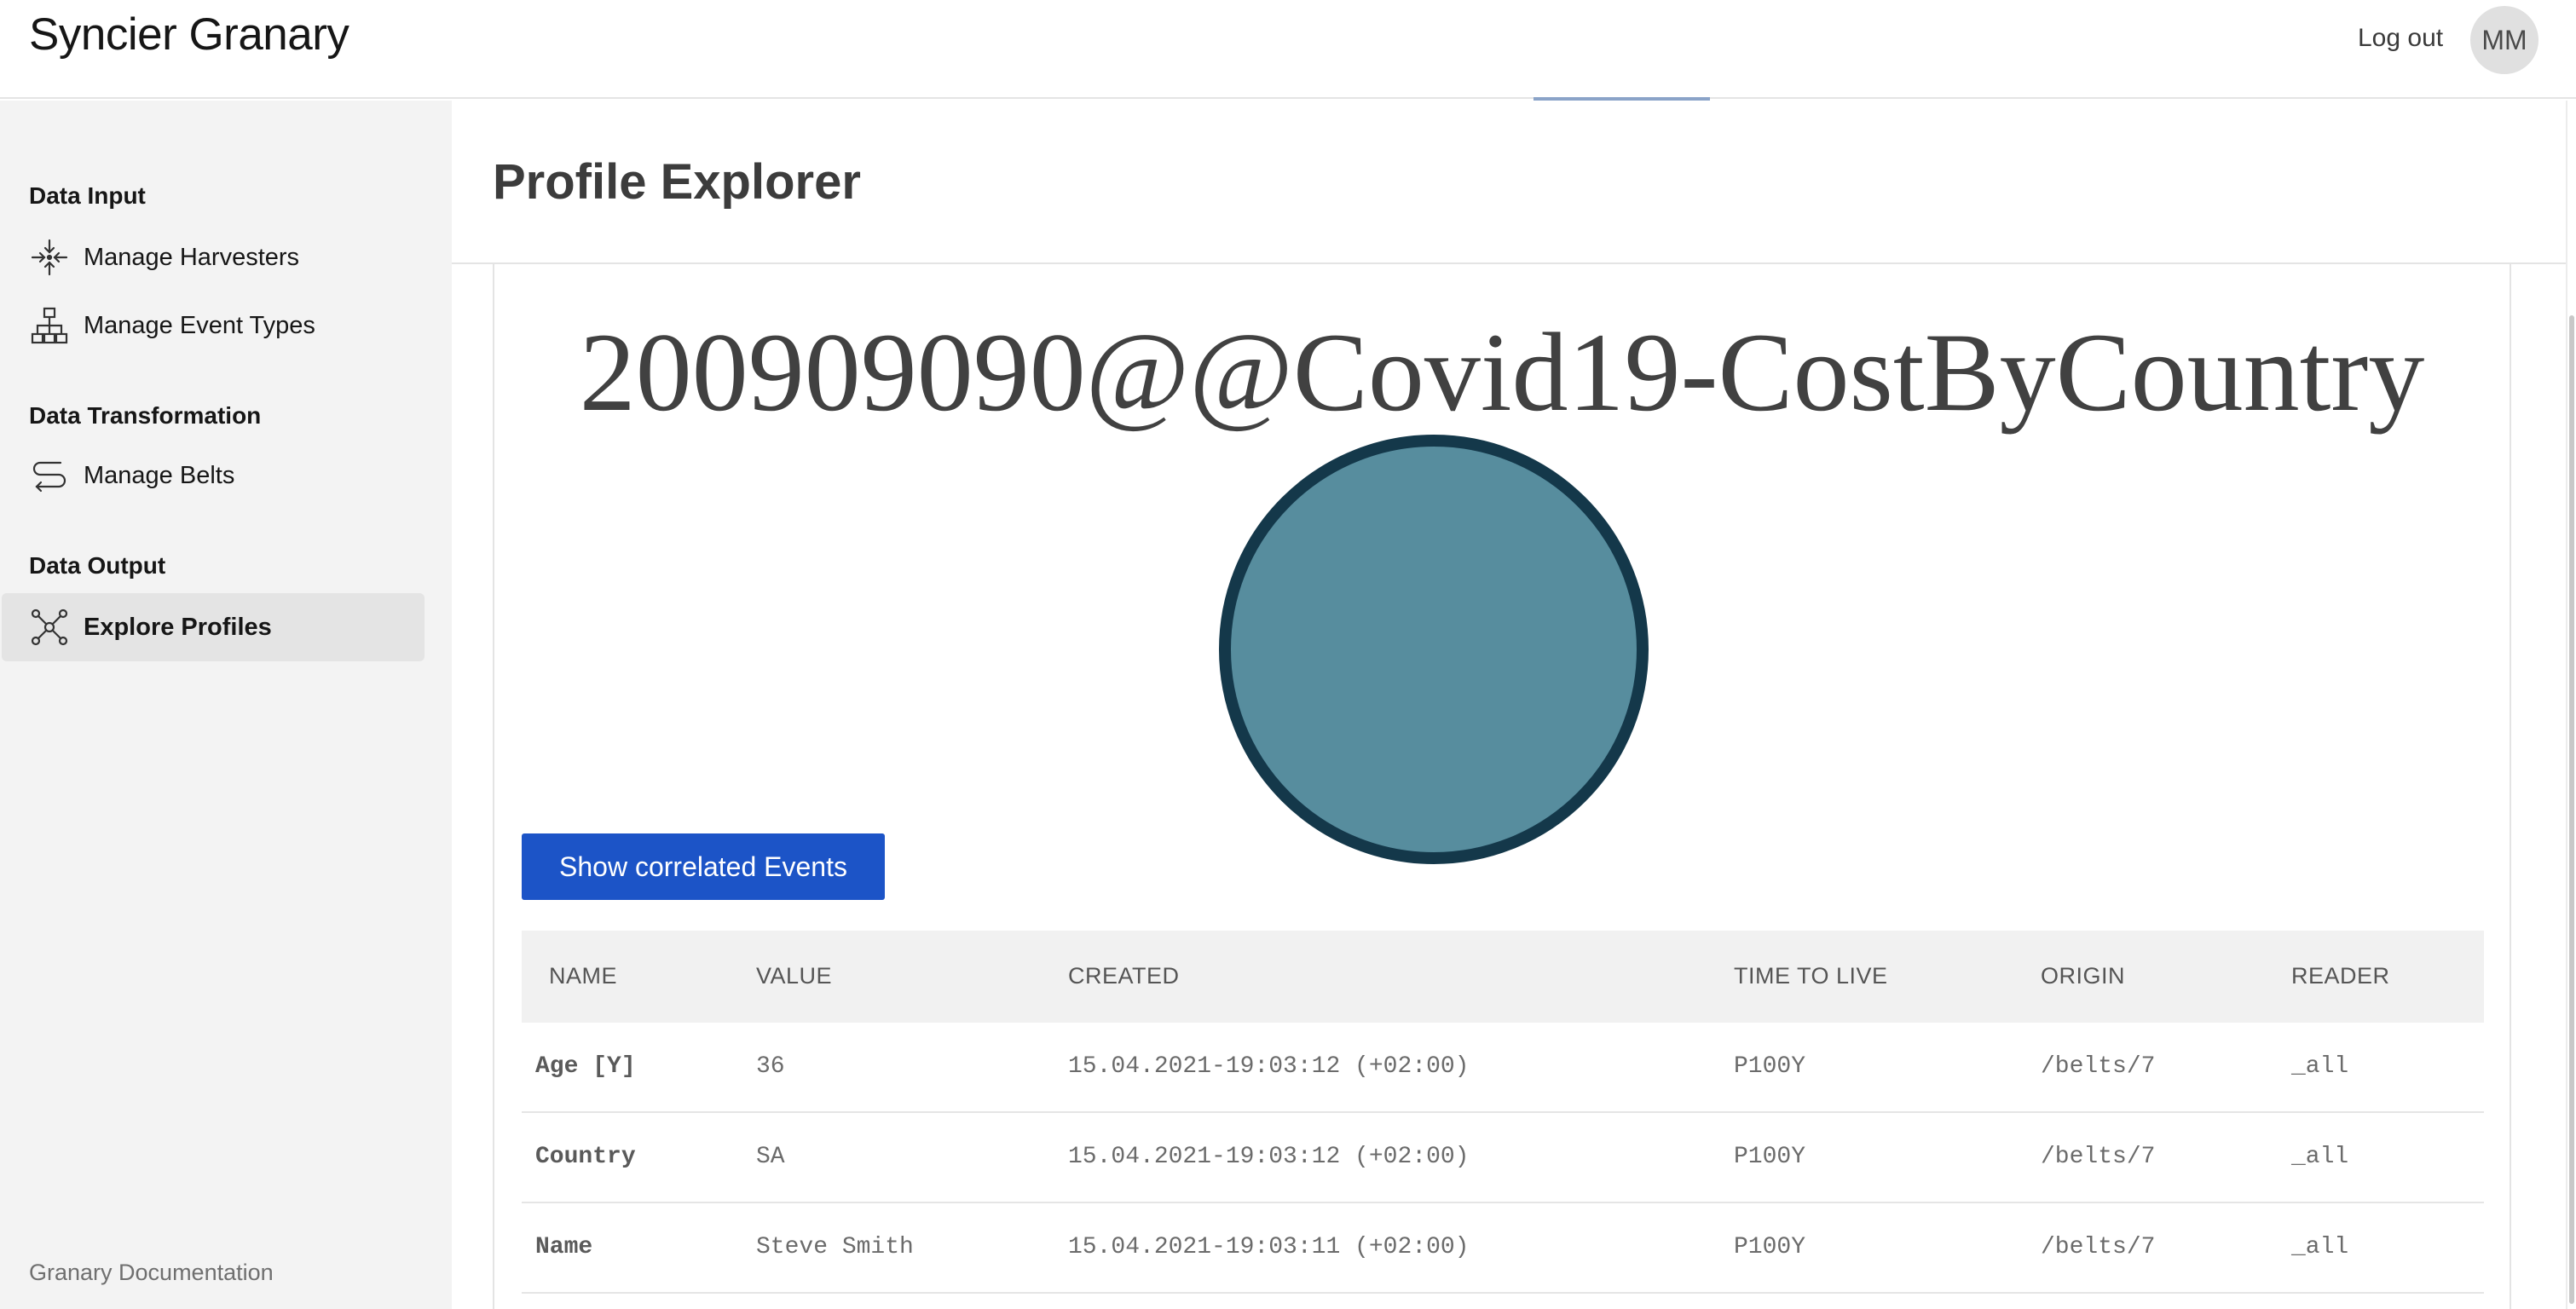 This screenshot has width=2576, height=1309. What do you see at coordinates (1502, 372) in the screenshot?
I see `profile-id-heading: 200909090@@Covid19-CostByCountry` at bounding box center [1502, 372].